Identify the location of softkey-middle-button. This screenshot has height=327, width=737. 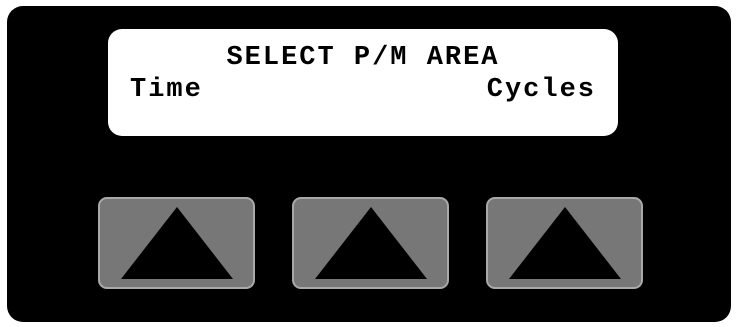
(370, 243).